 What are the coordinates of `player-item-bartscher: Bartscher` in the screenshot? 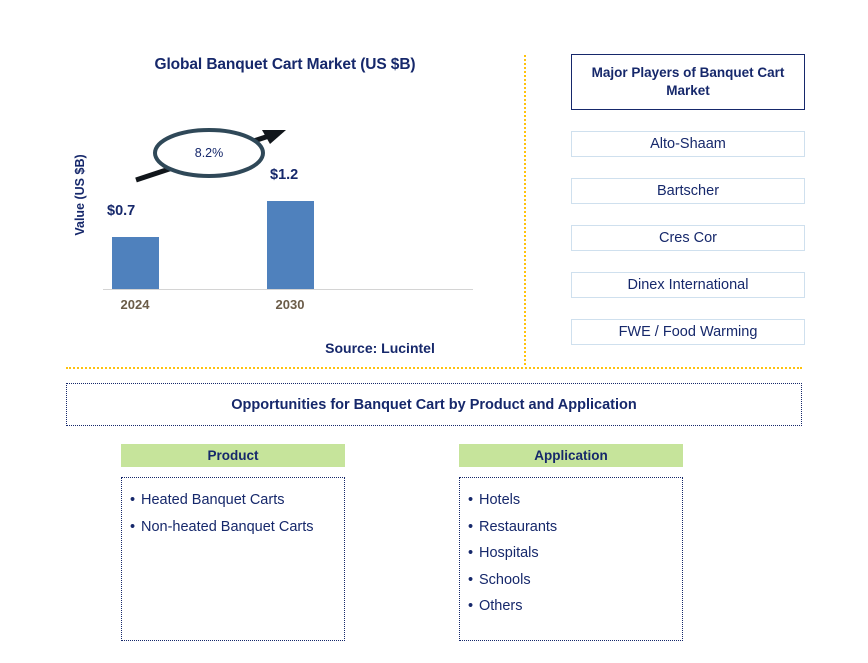 It's located at (688, 191).